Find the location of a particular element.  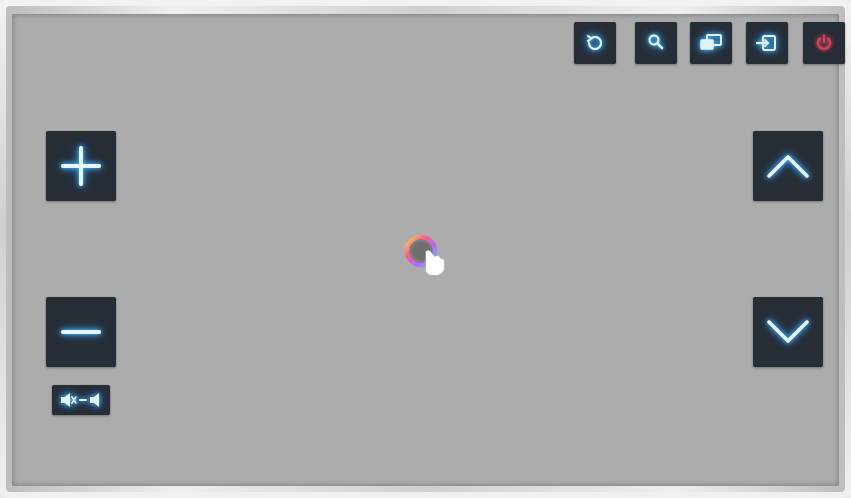

mute-button is located at coordinates (81, 400).